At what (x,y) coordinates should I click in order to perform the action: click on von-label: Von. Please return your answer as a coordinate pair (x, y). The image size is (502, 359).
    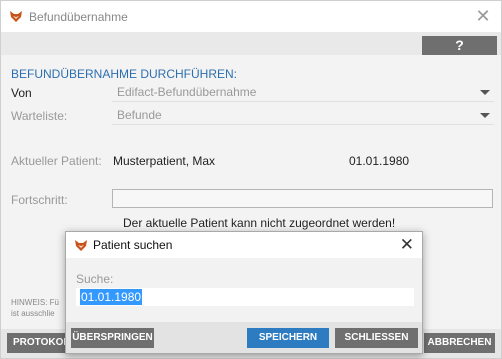
    Looking at the image, I should click on (21, 93).